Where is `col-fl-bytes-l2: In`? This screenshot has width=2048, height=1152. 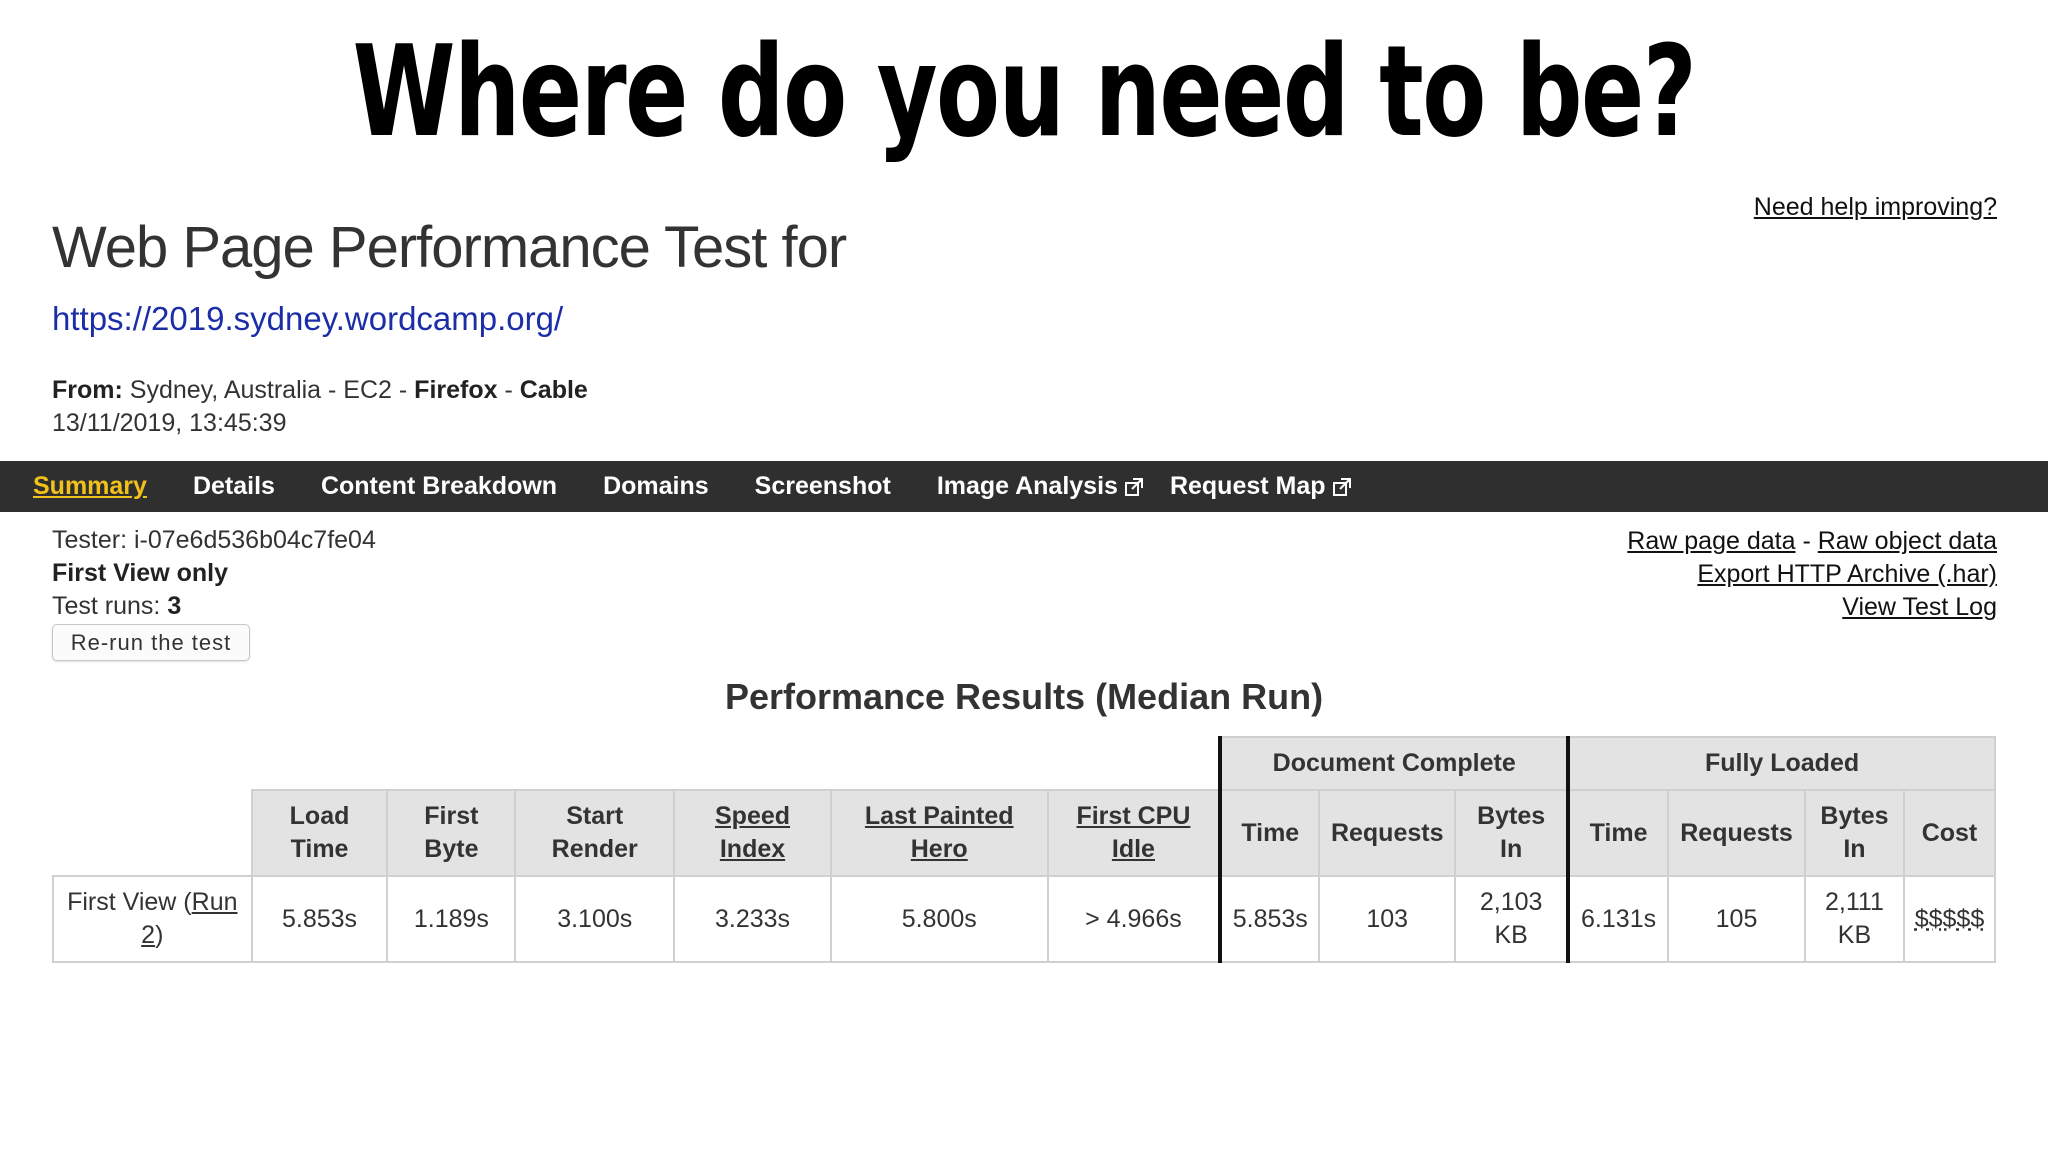 col-fl-bytes-l2: In is located at coordinates (1854, 849).